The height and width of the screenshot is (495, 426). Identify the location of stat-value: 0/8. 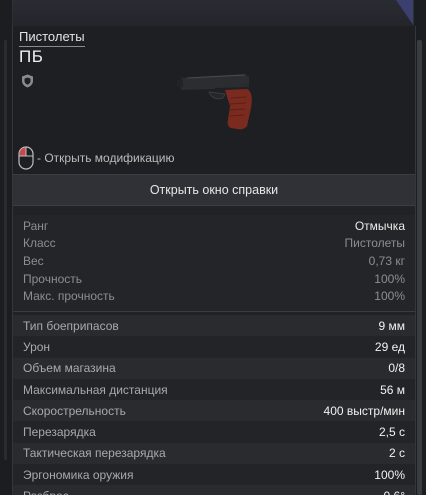
(396, 368).